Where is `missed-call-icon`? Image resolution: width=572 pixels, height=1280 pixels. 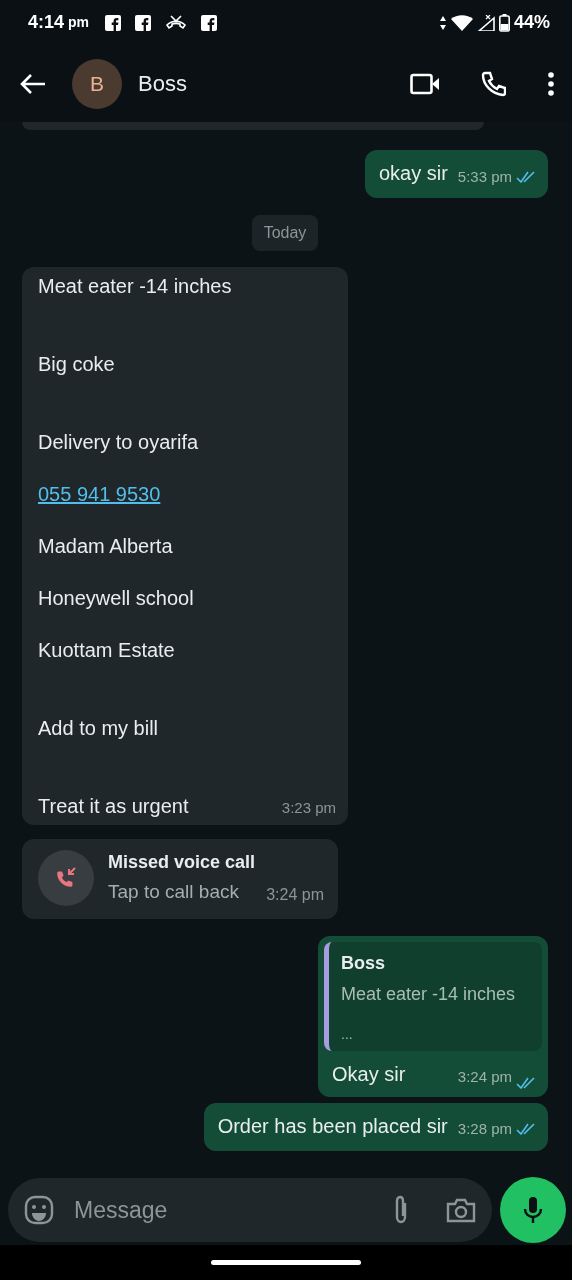 missed-call-icon is located at coordinates (176, 22).